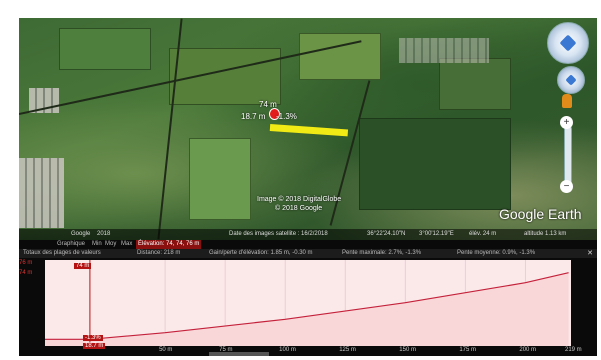 This screenshot has width=601, height=360. I want to click on imagery-credit: Image © 2018 DigitalGlobe, so click(299, 199).